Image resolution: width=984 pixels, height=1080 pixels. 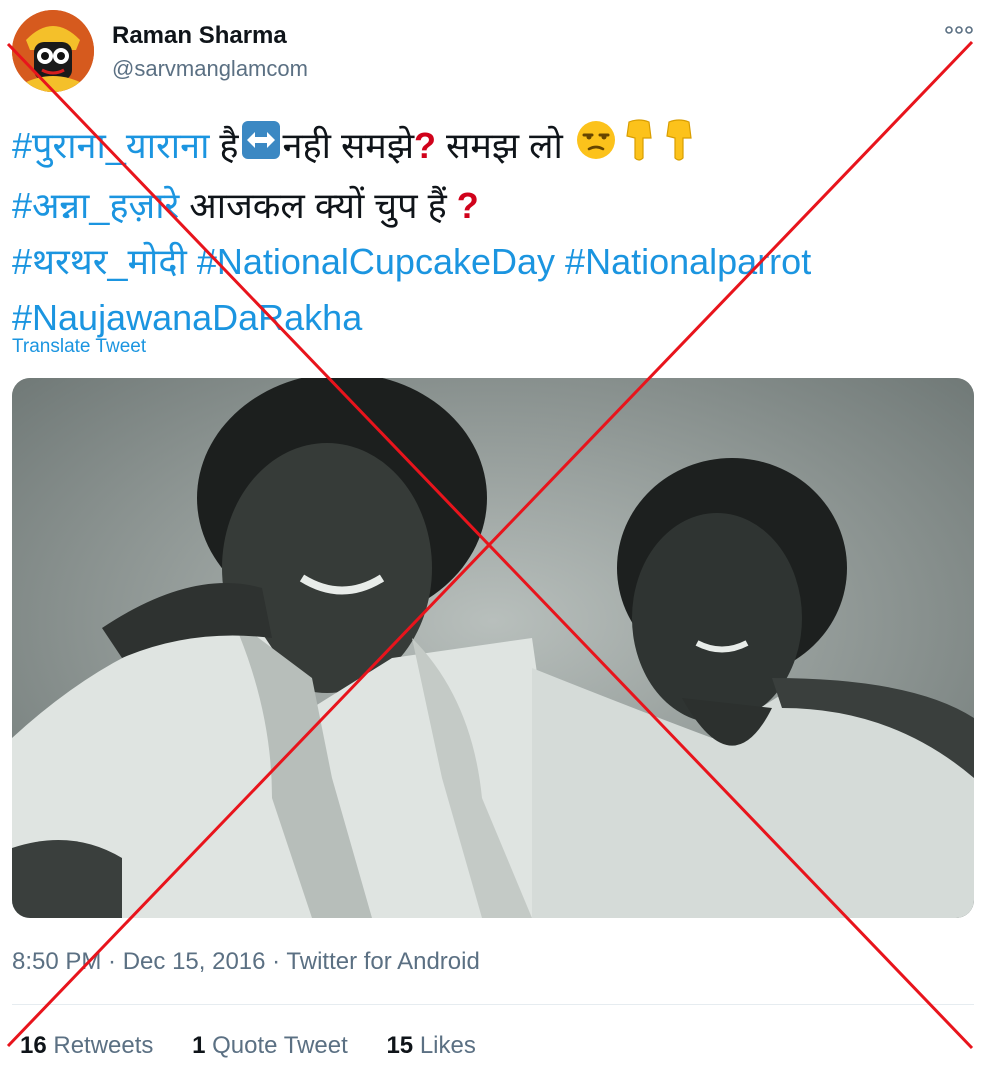 I want to click on tweet-line-4: #NaujawanaDaRakha, so click(x=487, y=318).